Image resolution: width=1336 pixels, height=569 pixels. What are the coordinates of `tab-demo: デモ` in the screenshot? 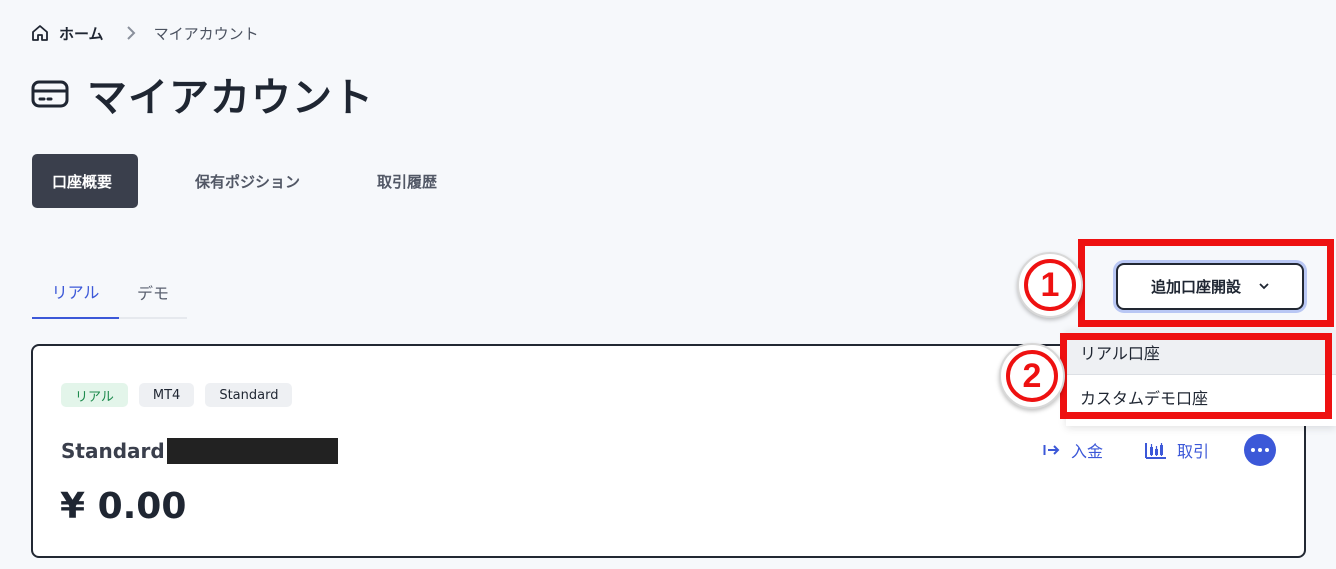 It's located at (153, 291).